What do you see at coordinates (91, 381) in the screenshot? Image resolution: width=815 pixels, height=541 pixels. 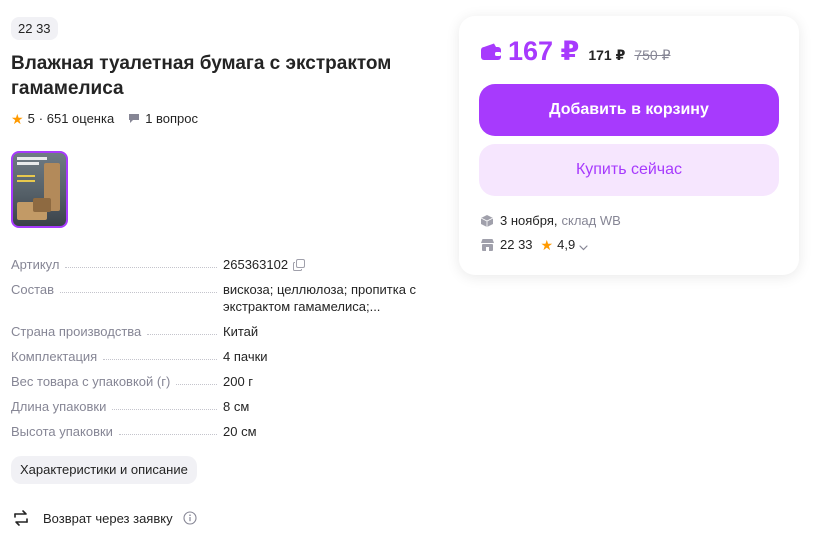 I see `spec-name: Вес товара с упаковкой (г)` at bounding box center [91, 381].